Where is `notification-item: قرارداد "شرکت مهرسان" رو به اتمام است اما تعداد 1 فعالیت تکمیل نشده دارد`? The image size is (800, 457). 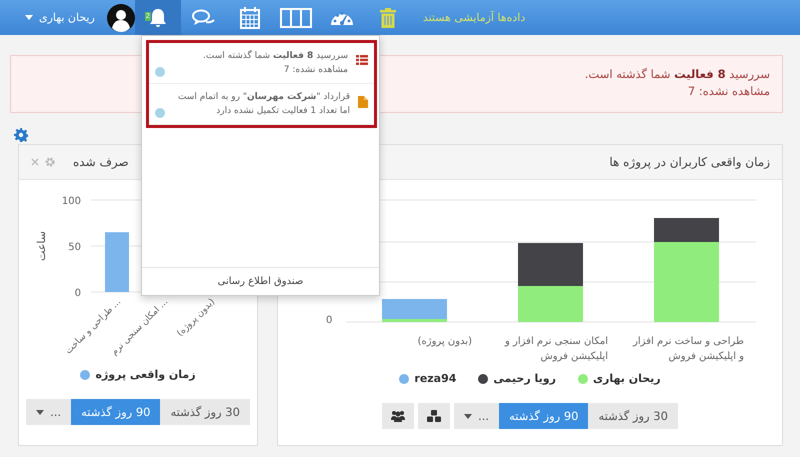 notification-item: قرارداد "شرکت مهرسان" رو به اتمام است اما تعداد 1 فعالیت تکمیل نشده دارد is located at coordinates (261, 104).